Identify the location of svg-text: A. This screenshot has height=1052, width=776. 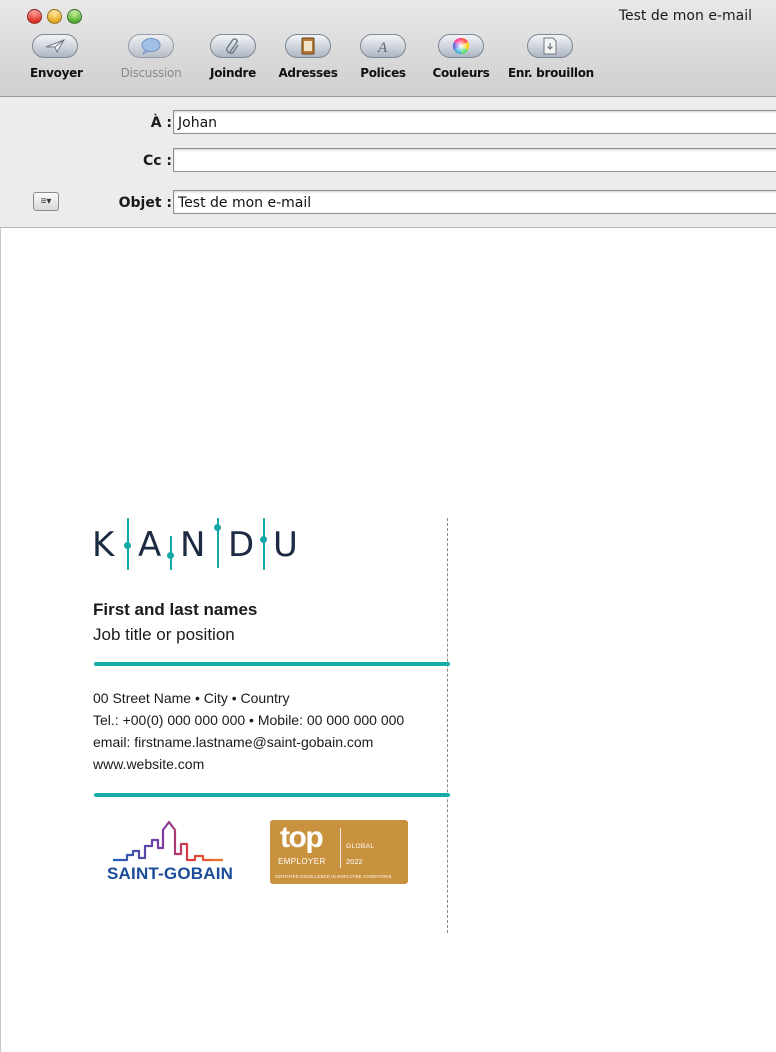
(382, 47).